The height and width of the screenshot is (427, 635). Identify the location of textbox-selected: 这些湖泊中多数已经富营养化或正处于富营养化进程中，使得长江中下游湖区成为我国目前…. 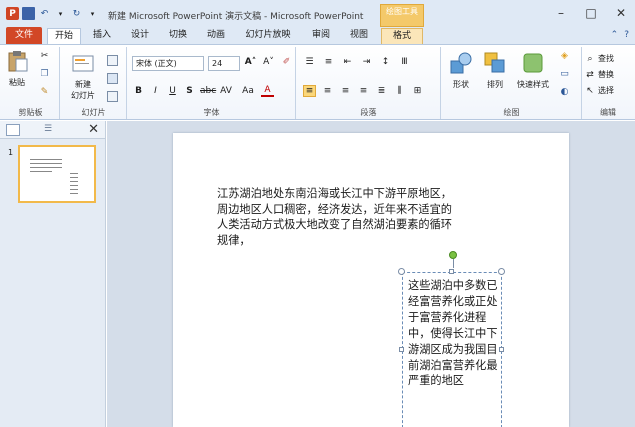
(452, 349).